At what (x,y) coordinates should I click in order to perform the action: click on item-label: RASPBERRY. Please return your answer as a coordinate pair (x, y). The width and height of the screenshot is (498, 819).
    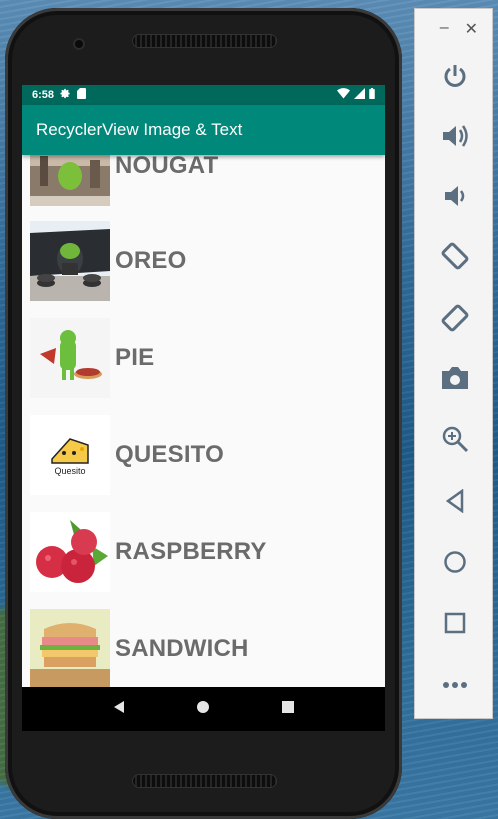
    Looking at the image, I should click on (191, 551).